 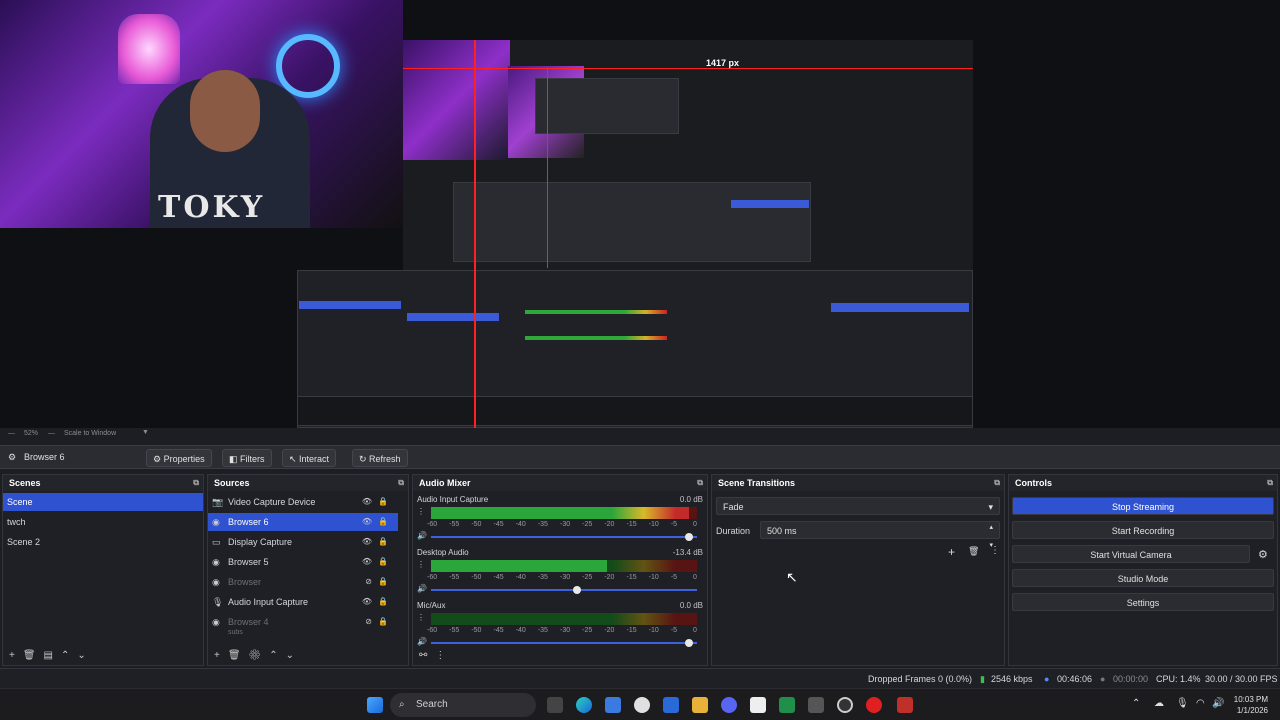 What do you see at coordinates (11, 433) in the screenshot?
I see `minus-icon: —` at bounding box center [11, 433].